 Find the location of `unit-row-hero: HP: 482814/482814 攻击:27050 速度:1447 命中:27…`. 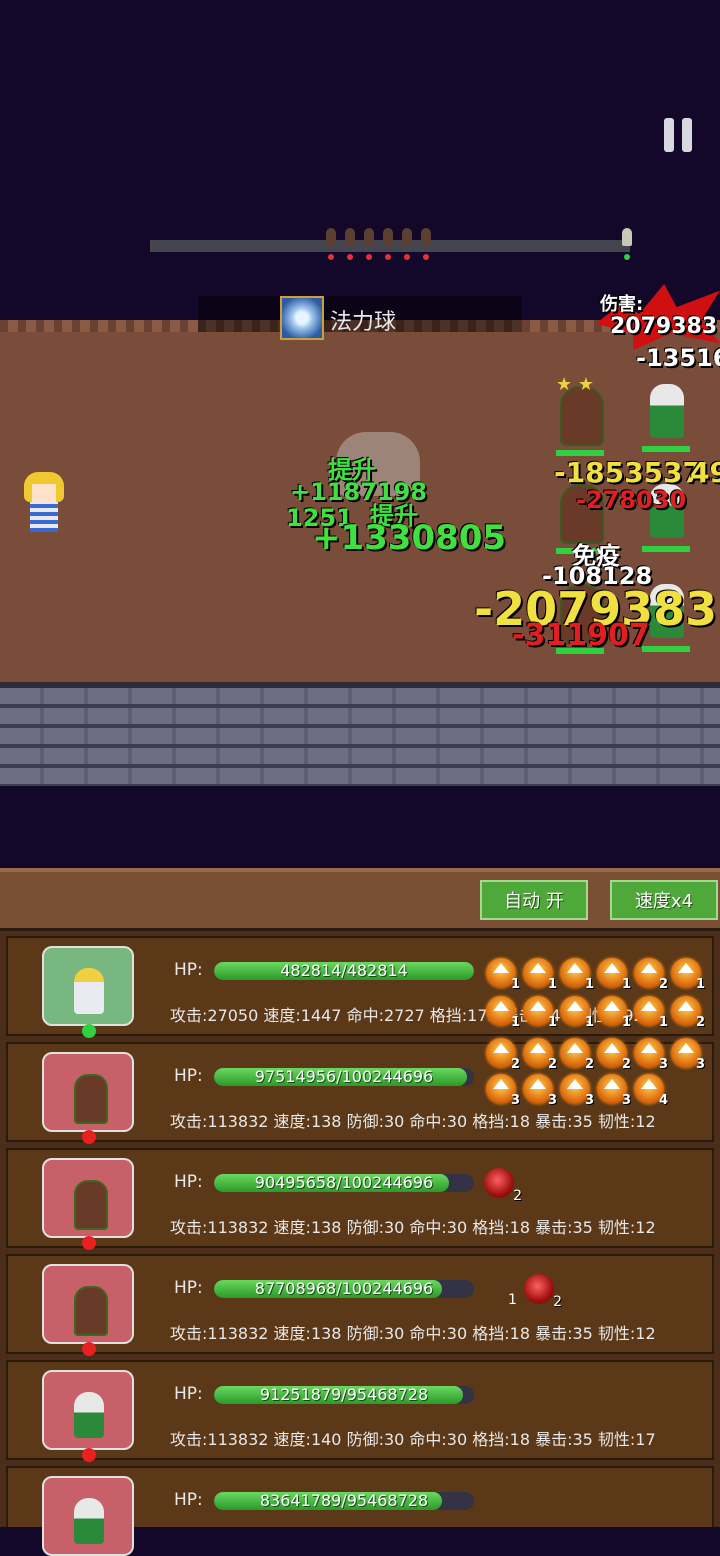

unit-row-hero: HP: 482814/482814 攻击:27050 速度:1447 命中:27… is located at coordinates (360, 987).